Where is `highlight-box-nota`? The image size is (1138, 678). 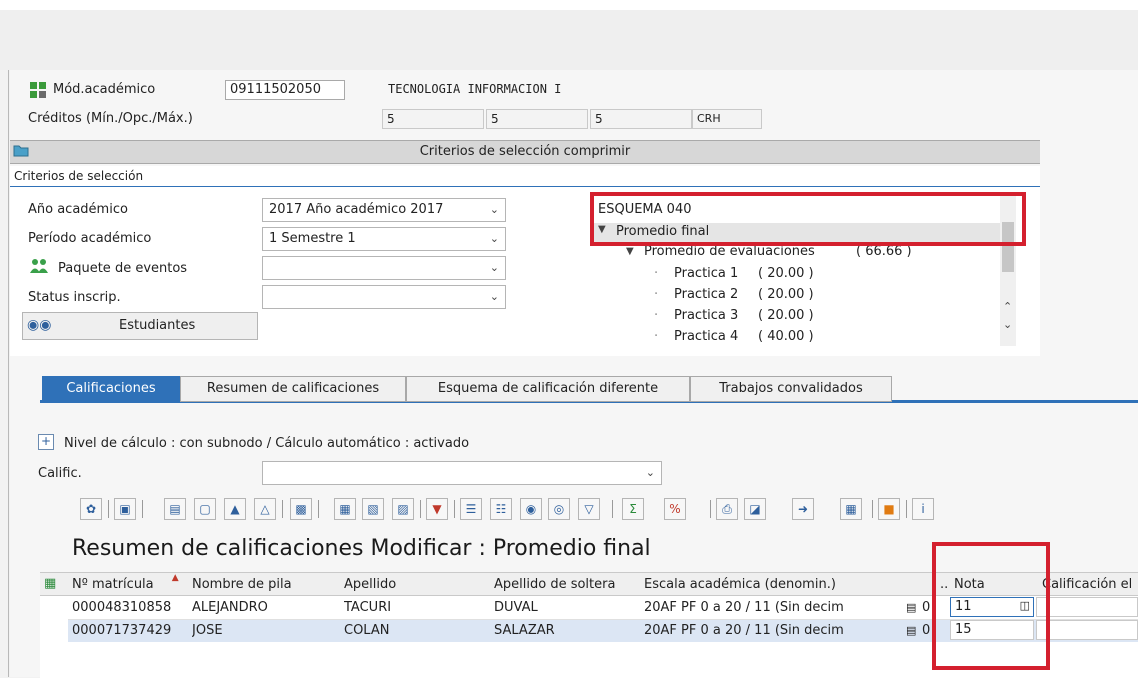 highlight-box-nota is located at coordinates (991, 606).